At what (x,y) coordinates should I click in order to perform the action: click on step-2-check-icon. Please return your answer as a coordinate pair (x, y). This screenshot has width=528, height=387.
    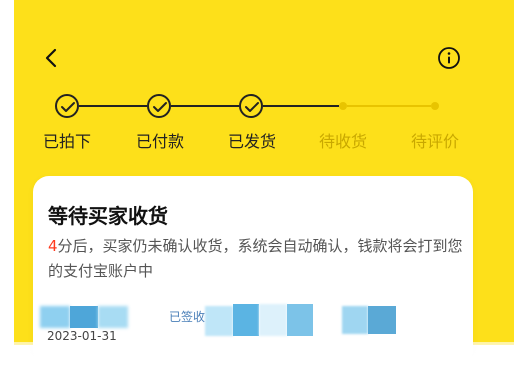
    Looking at the image, I should click on (159, 106).